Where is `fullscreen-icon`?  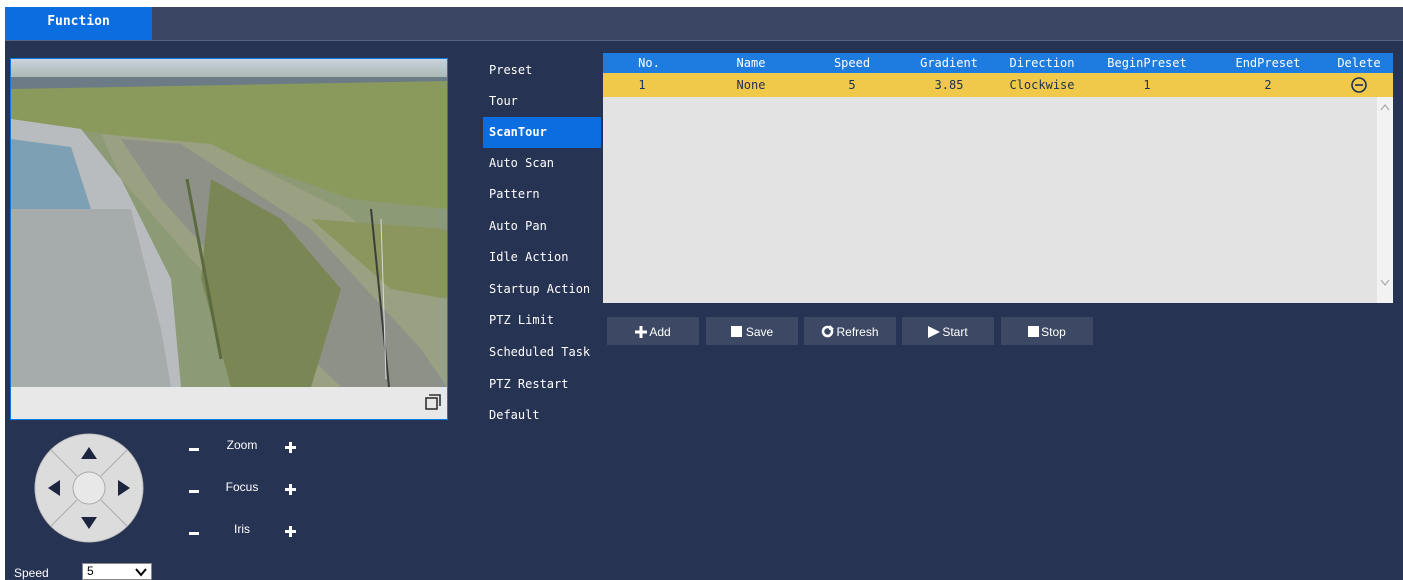 fullscreen-icon is located at coordinates (433, 402).